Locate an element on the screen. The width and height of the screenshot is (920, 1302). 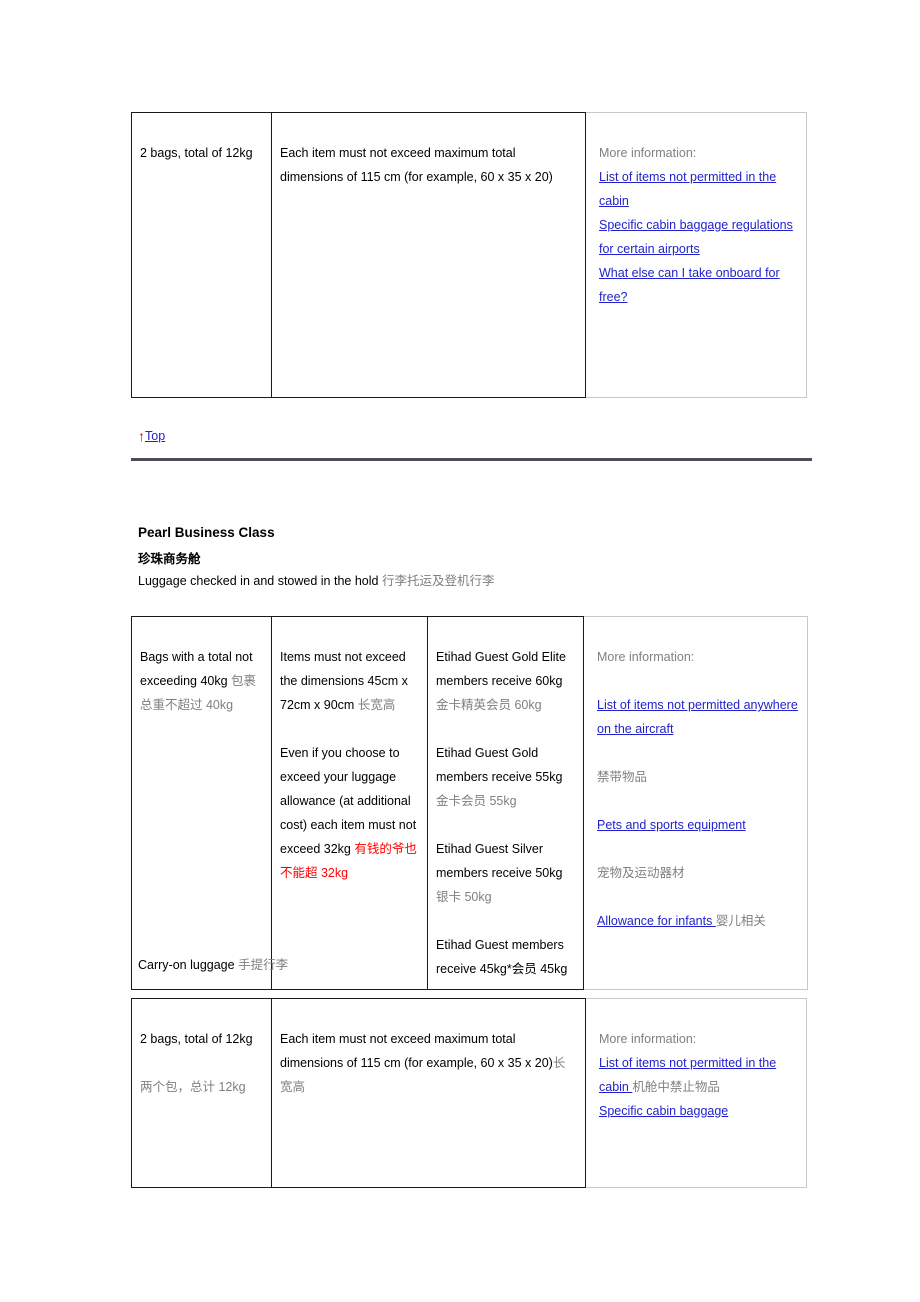
up-arrow-icon: ↑ is located at coordinates (141, 436).